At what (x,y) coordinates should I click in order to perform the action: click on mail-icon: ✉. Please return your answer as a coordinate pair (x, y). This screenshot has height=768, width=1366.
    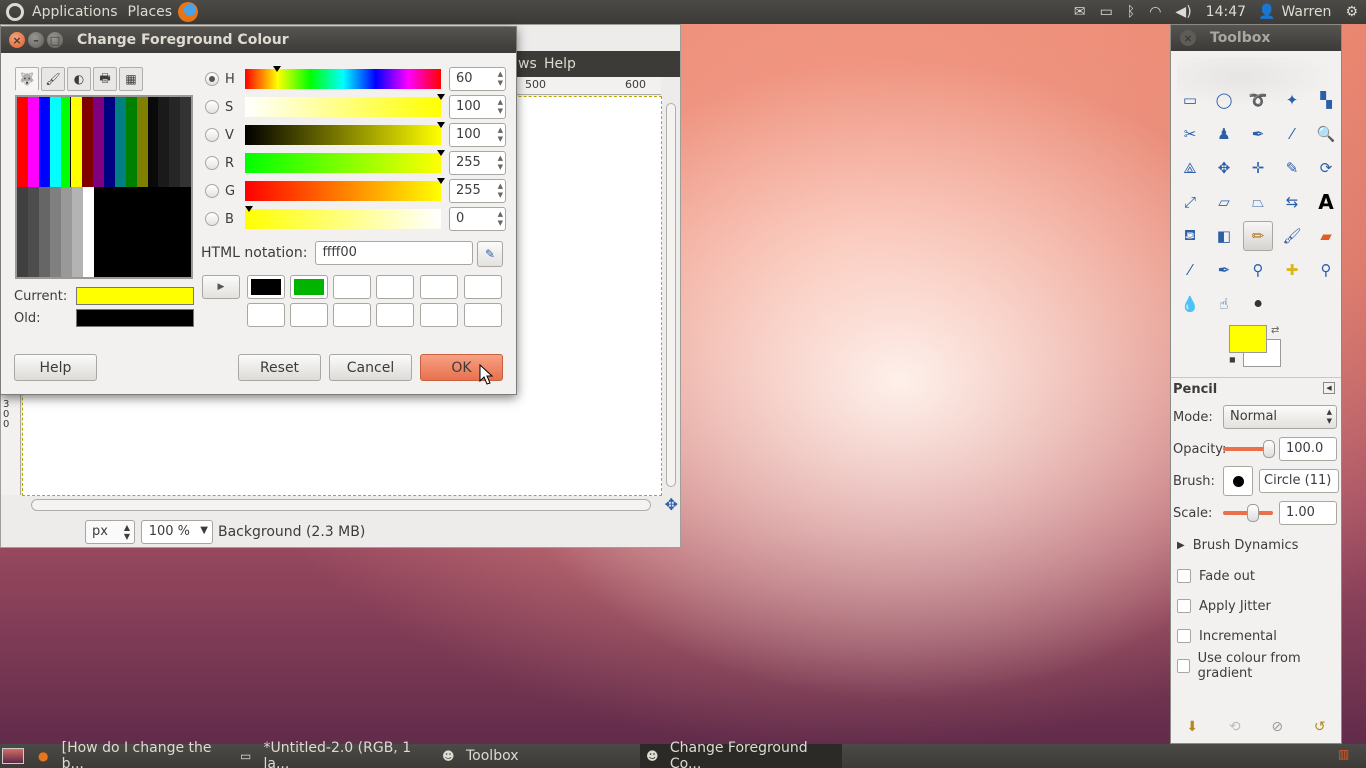
    Looking at the image, I should click on (1080, 12).